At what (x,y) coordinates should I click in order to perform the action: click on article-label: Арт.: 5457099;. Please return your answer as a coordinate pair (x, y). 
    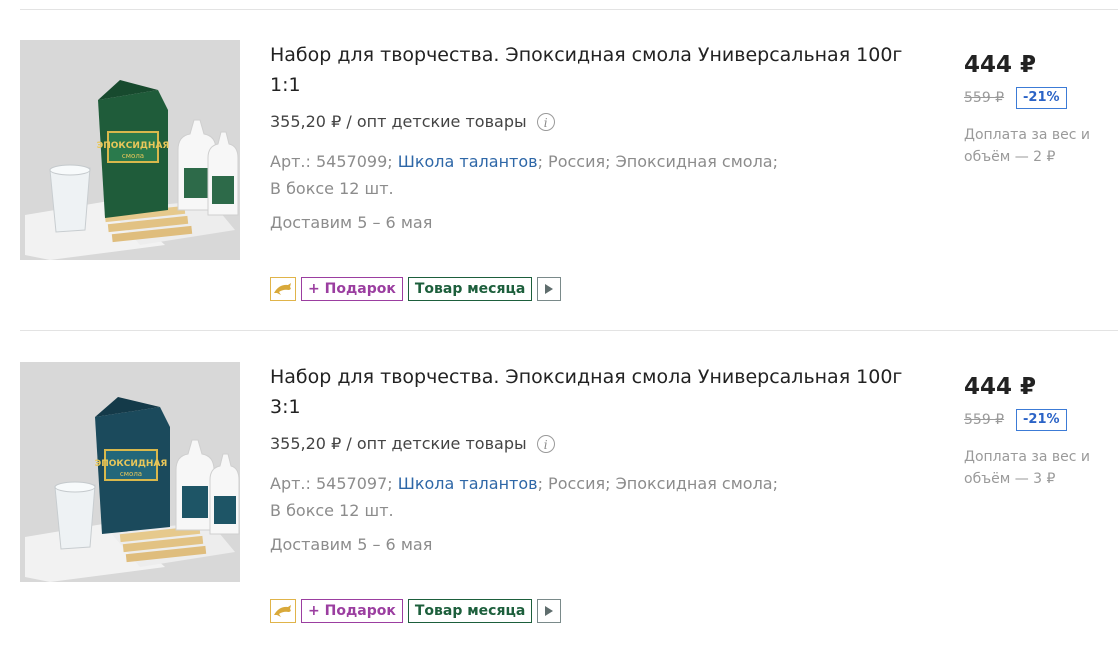
    Looking at the image, I should click on (331, 161).